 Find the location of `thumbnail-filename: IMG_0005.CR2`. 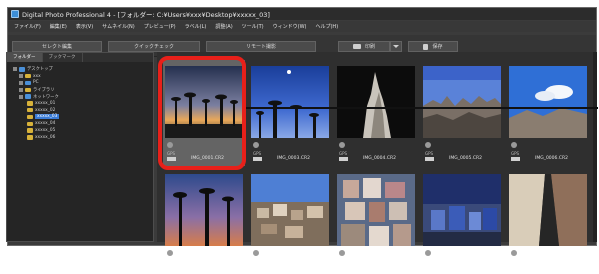

thumbnail-filename: IMG_0005.CR2 is located at coordinates (465, 158).